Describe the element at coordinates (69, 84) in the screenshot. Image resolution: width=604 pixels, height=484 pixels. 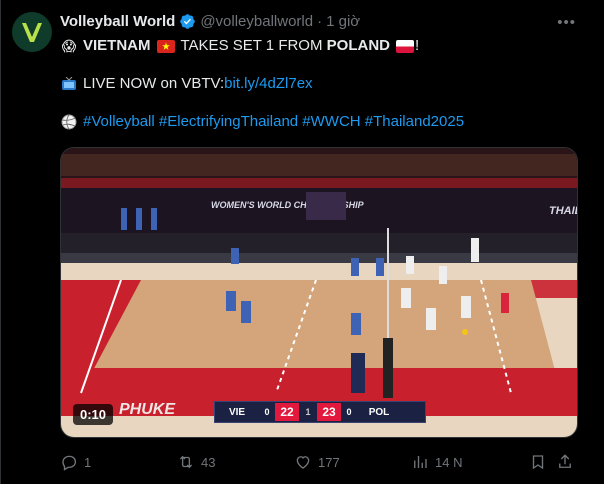
I see `television-icon` at that location.